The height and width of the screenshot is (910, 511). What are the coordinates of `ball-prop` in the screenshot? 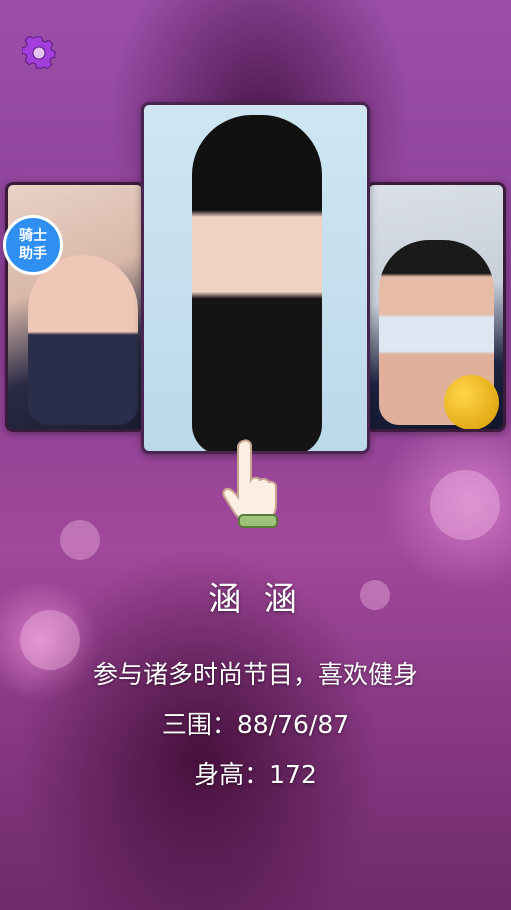 It's located at (471, 402).